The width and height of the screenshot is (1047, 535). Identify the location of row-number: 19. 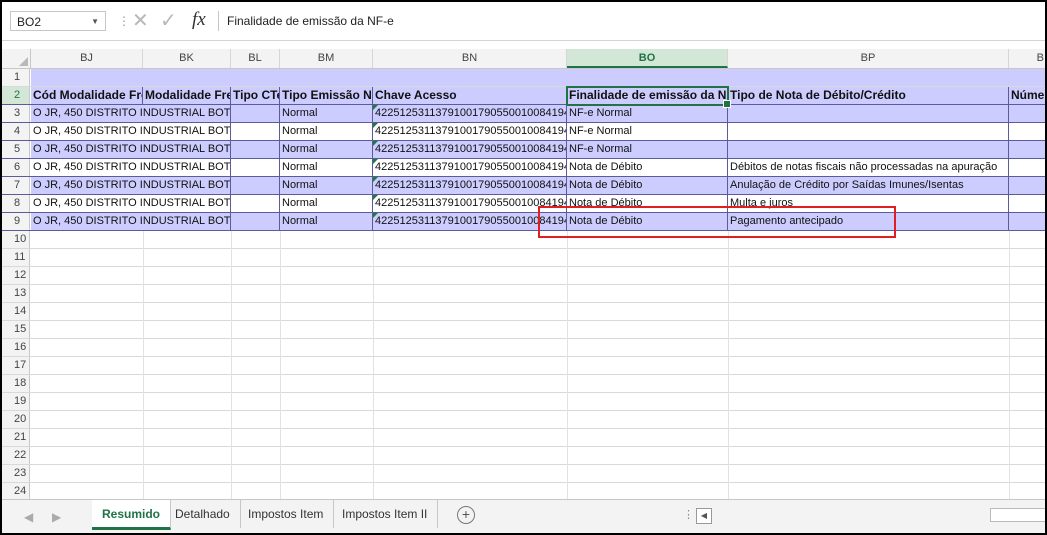
(16, 401).